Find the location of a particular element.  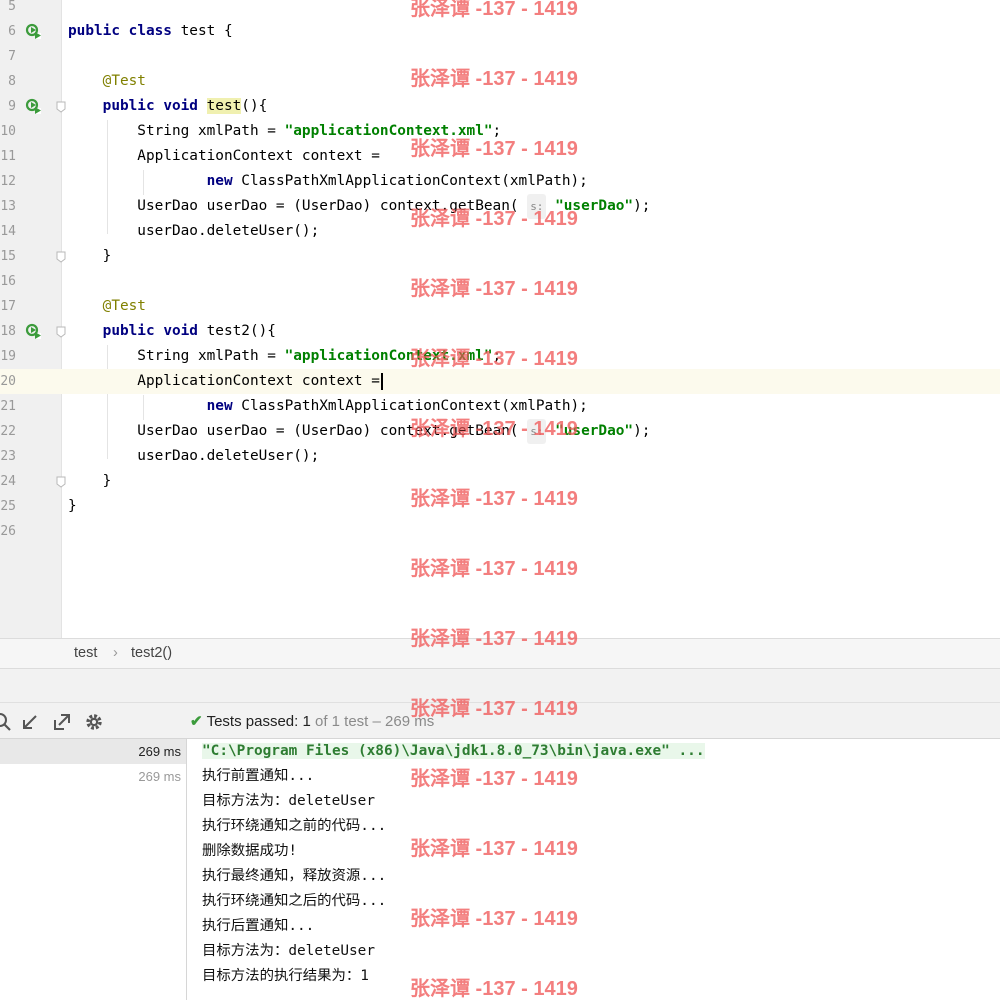

code-token: test2(){ is located at coordinates (236, 331).